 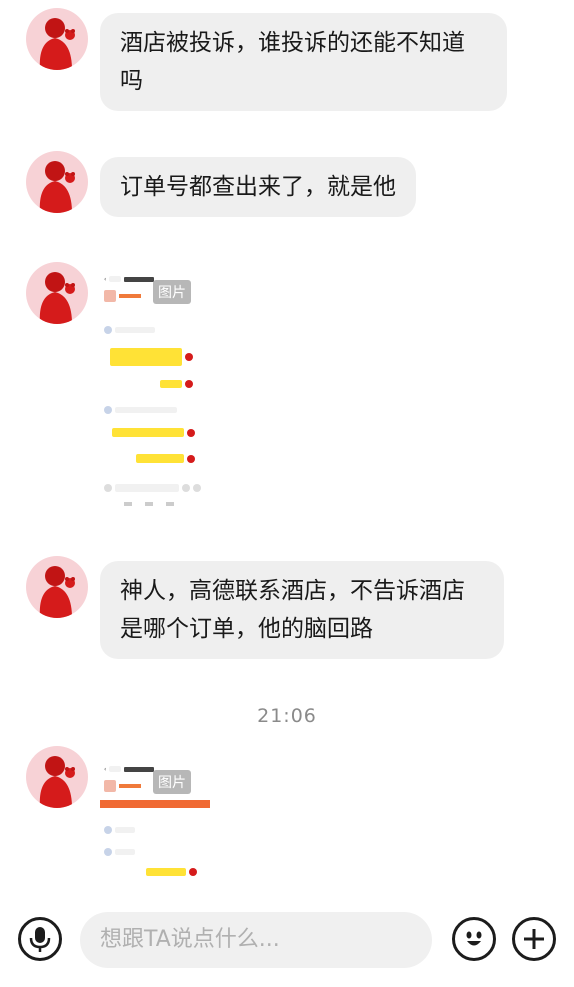 I want to click on mini-warning-bar, so click(x=155, y=804).